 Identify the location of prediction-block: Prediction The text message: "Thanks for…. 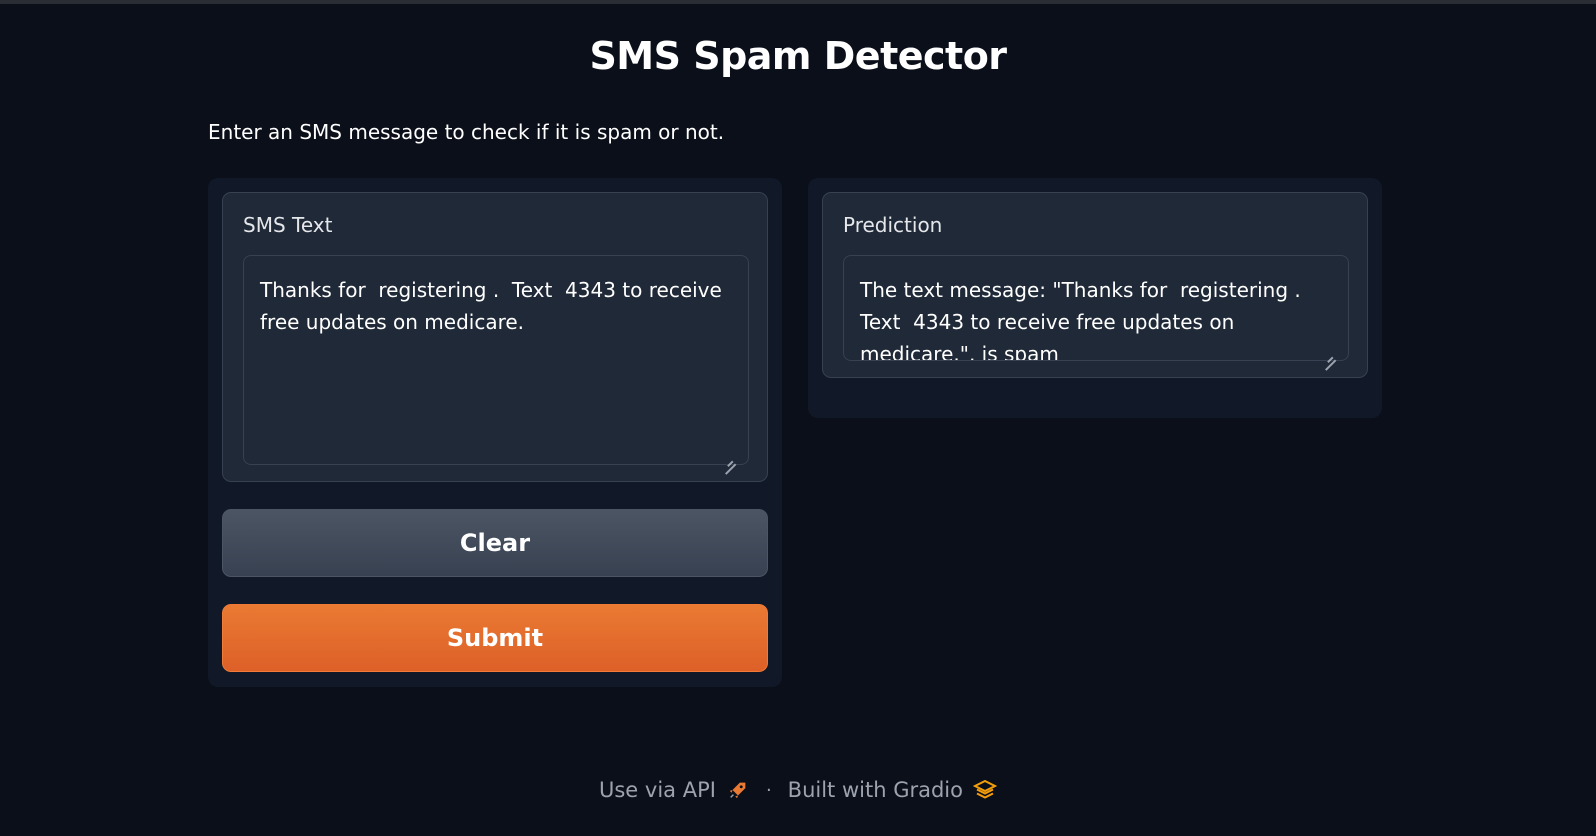
(1095, 285).